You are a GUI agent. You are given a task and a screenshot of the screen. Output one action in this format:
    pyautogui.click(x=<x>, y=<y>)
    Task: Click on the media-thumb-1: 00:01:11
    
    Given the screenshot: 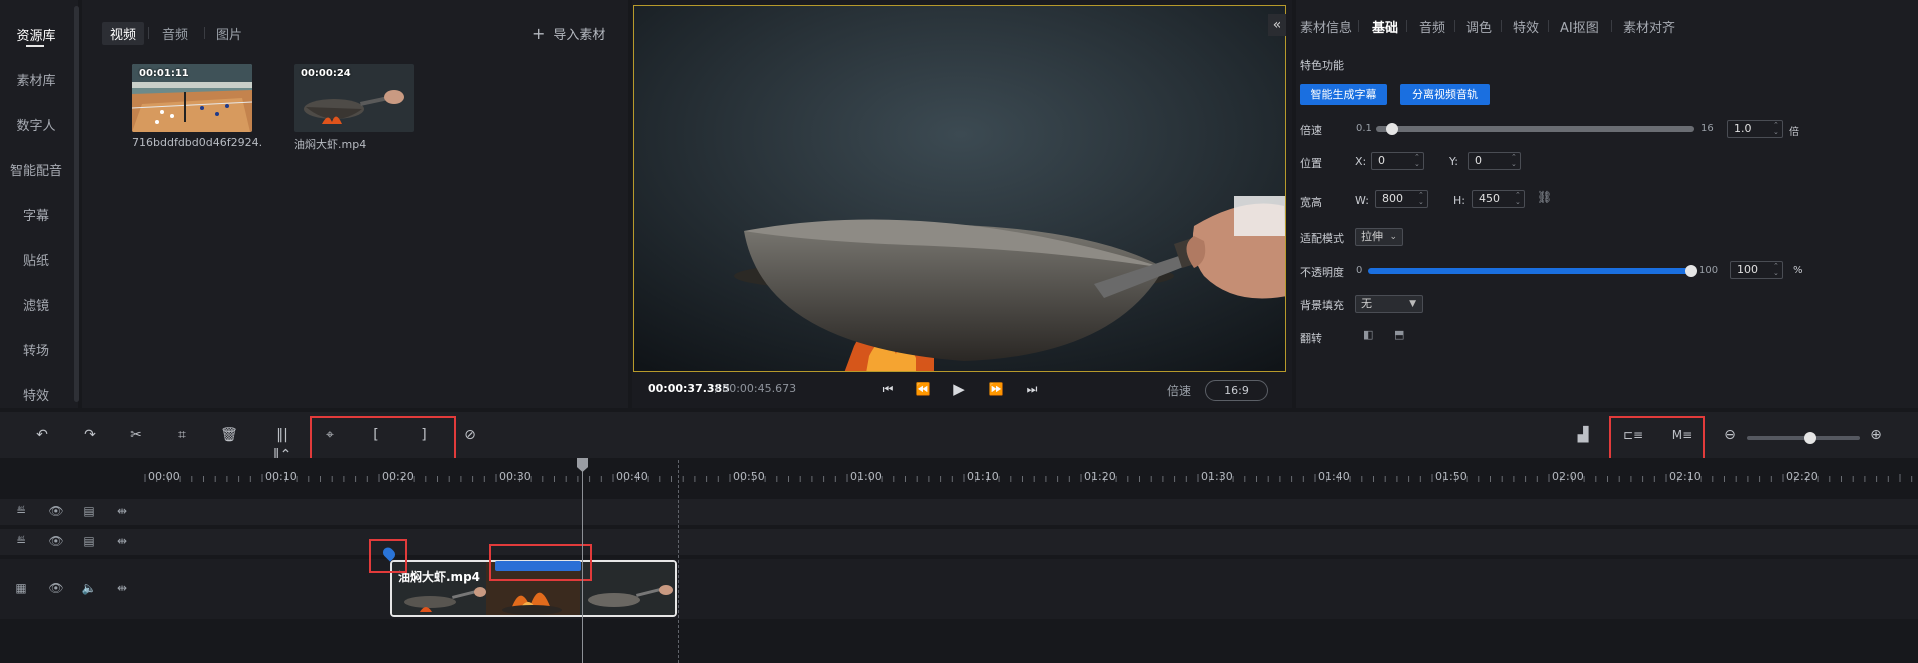 What is the action you would take?
    pyautogui.click(x=192, y=98)
    